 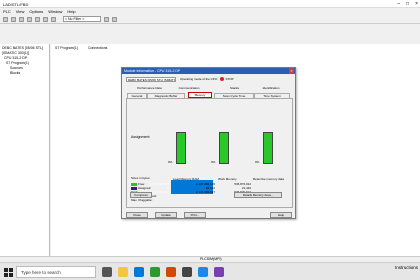 I want to click on load-memory-pct: 0%, so click(x=170, y=162).